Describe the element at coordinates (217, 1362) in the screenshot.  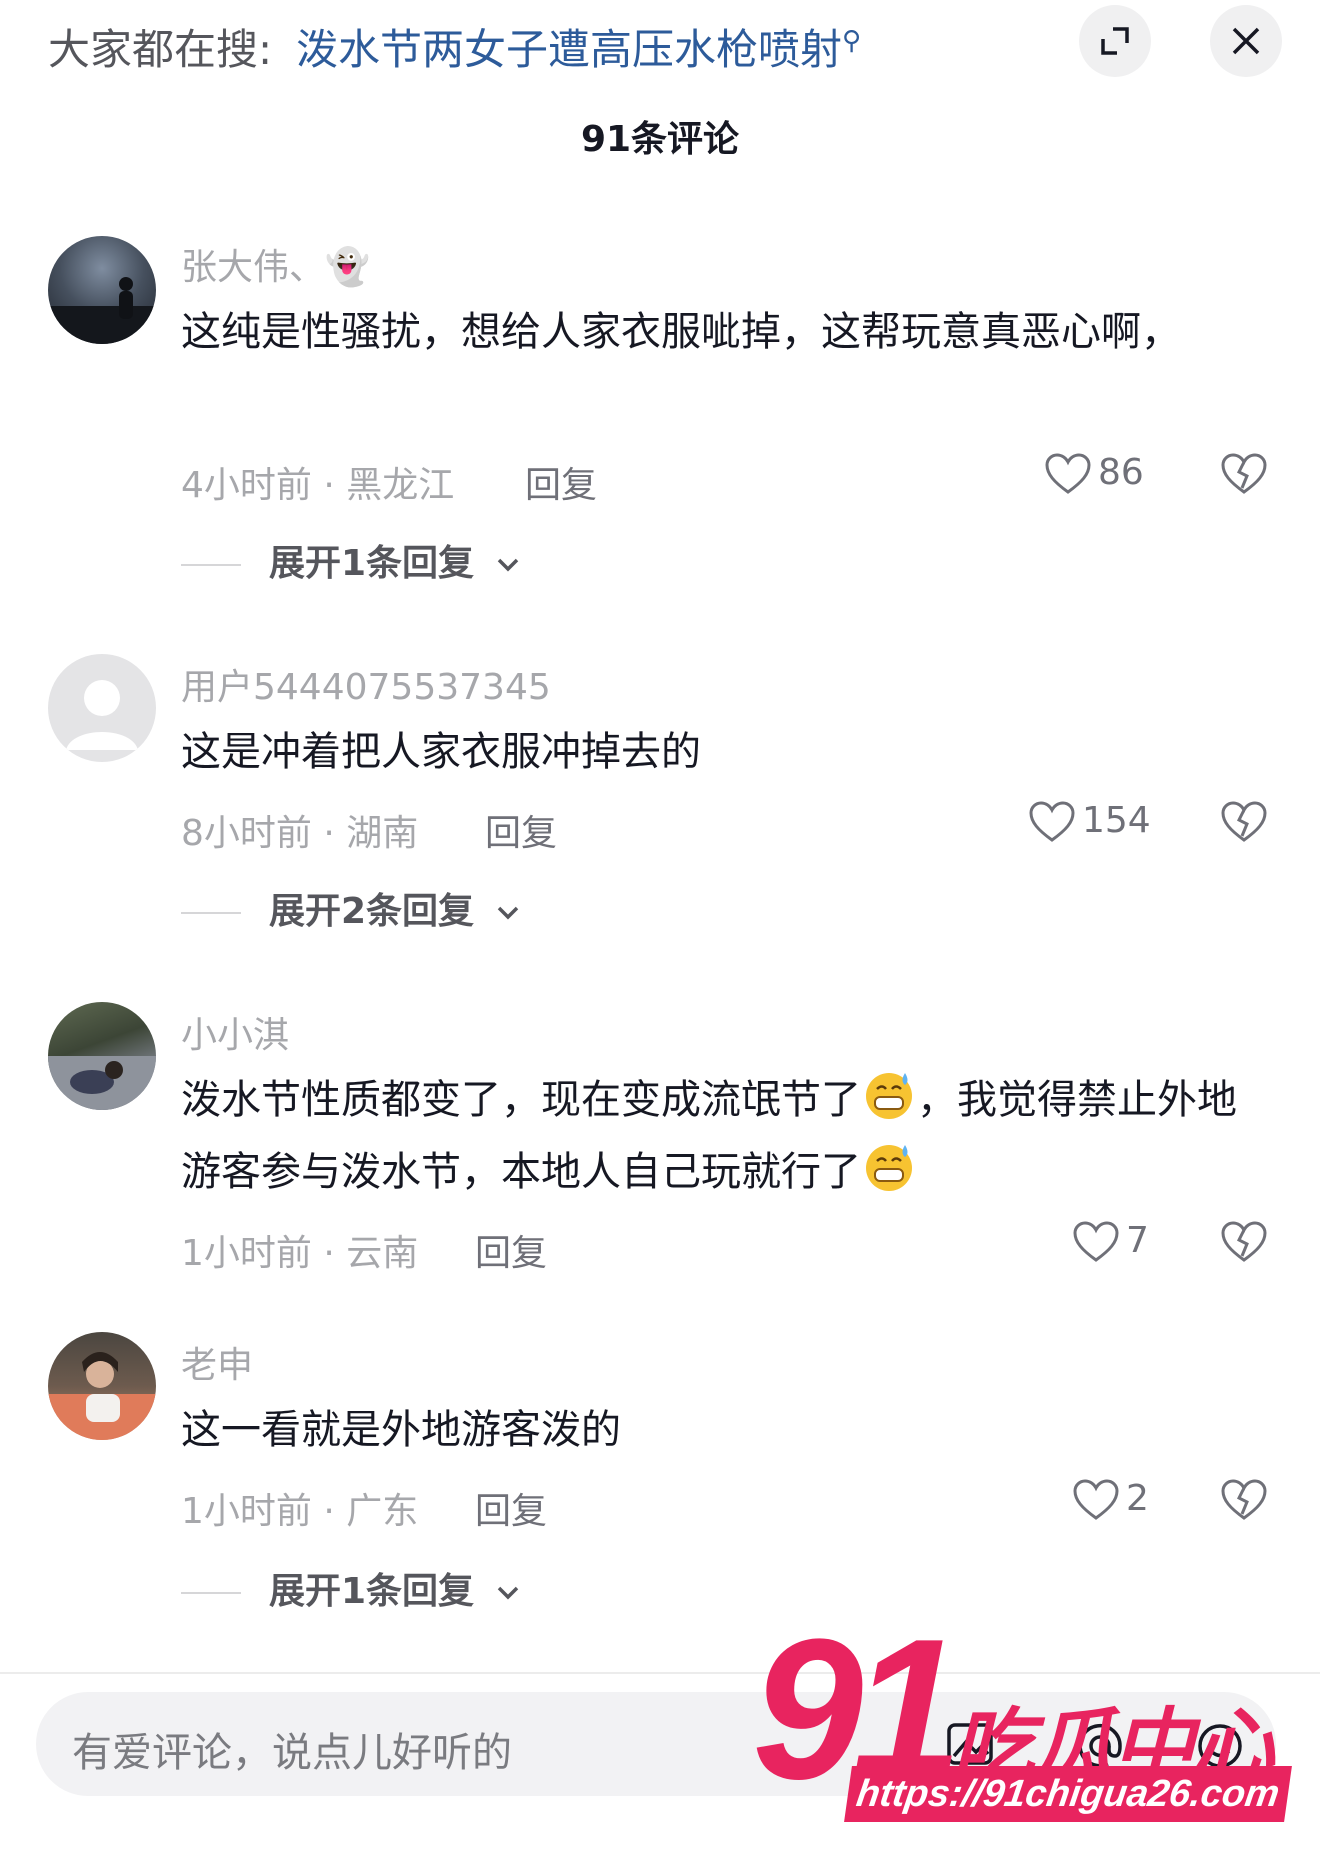
I see `comment-username: 老申` at that location.